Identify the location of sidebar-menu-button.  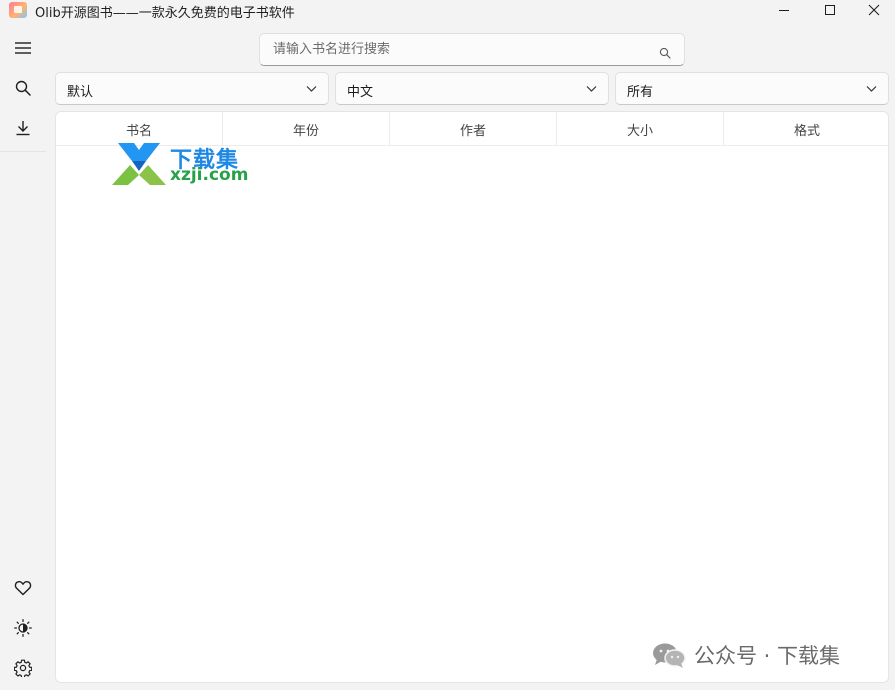
(23, 48).